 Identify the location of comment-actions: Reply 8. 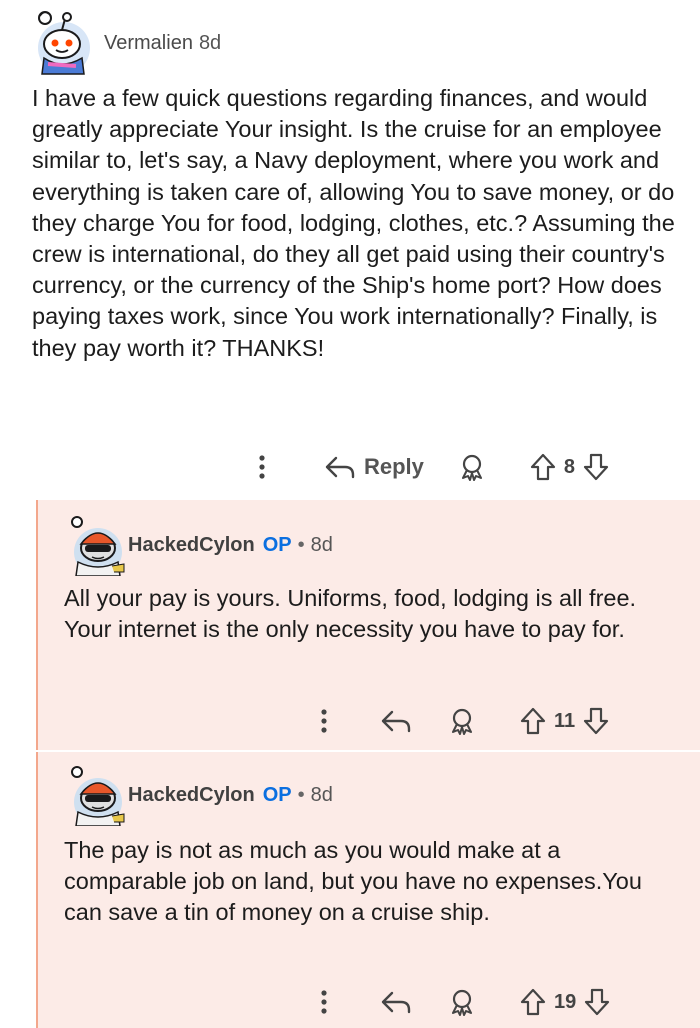
(430, 467).